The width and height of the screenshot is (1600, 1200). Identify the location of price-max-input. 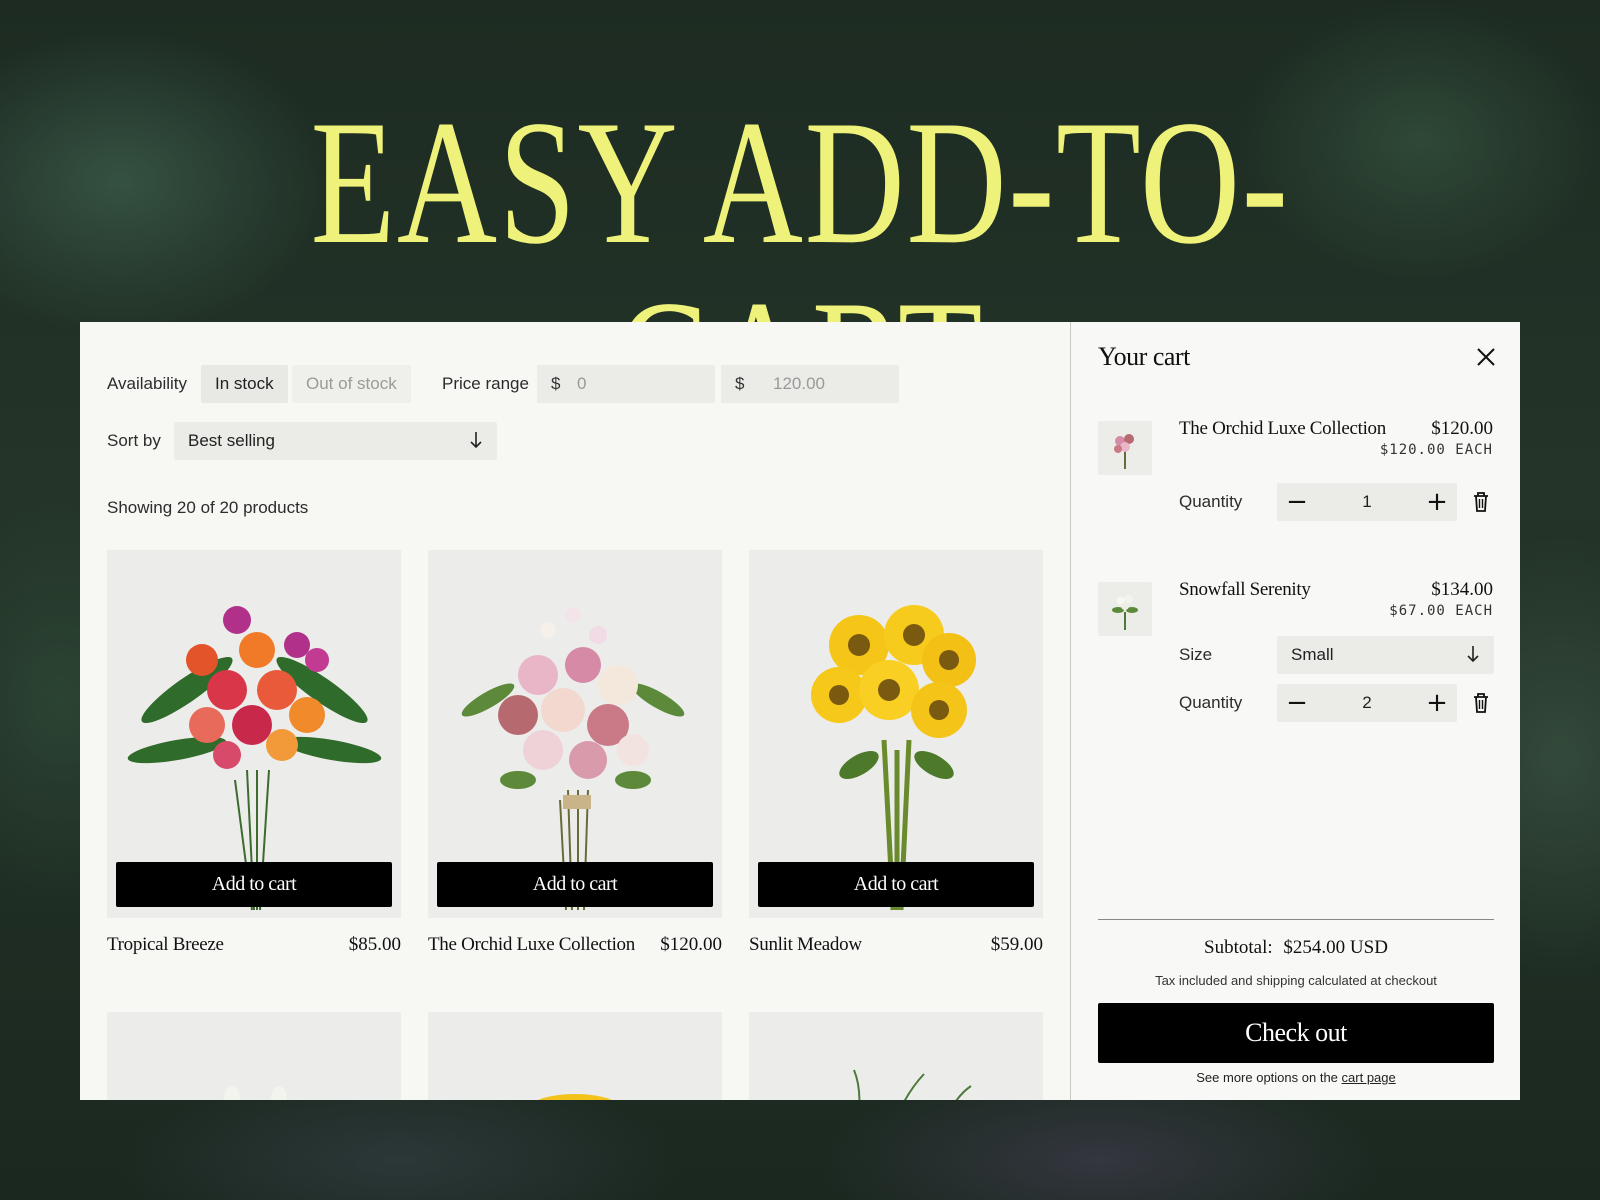
(833, 384).